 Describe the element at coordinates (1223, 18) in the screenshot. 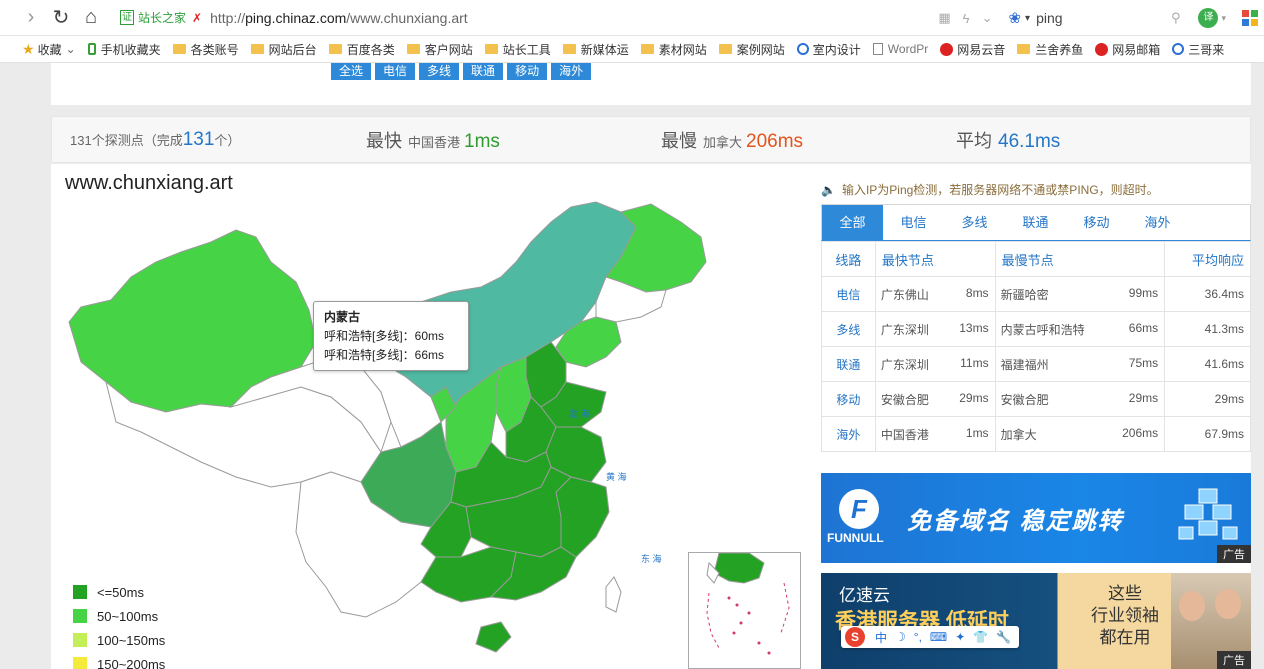

I see `translate-dropdown-icon: ▾` at that location.